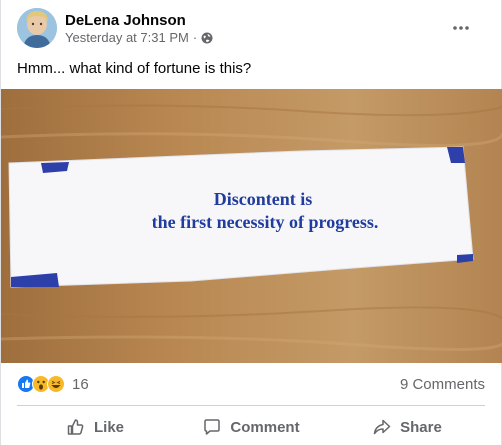 This screenshot has width=502, height=445. What do you see at coordinates (134, 68) in the screenshot?
I see `post-caption: Hmm... what kind of fortune is this?` at bounding box center [134, 68].